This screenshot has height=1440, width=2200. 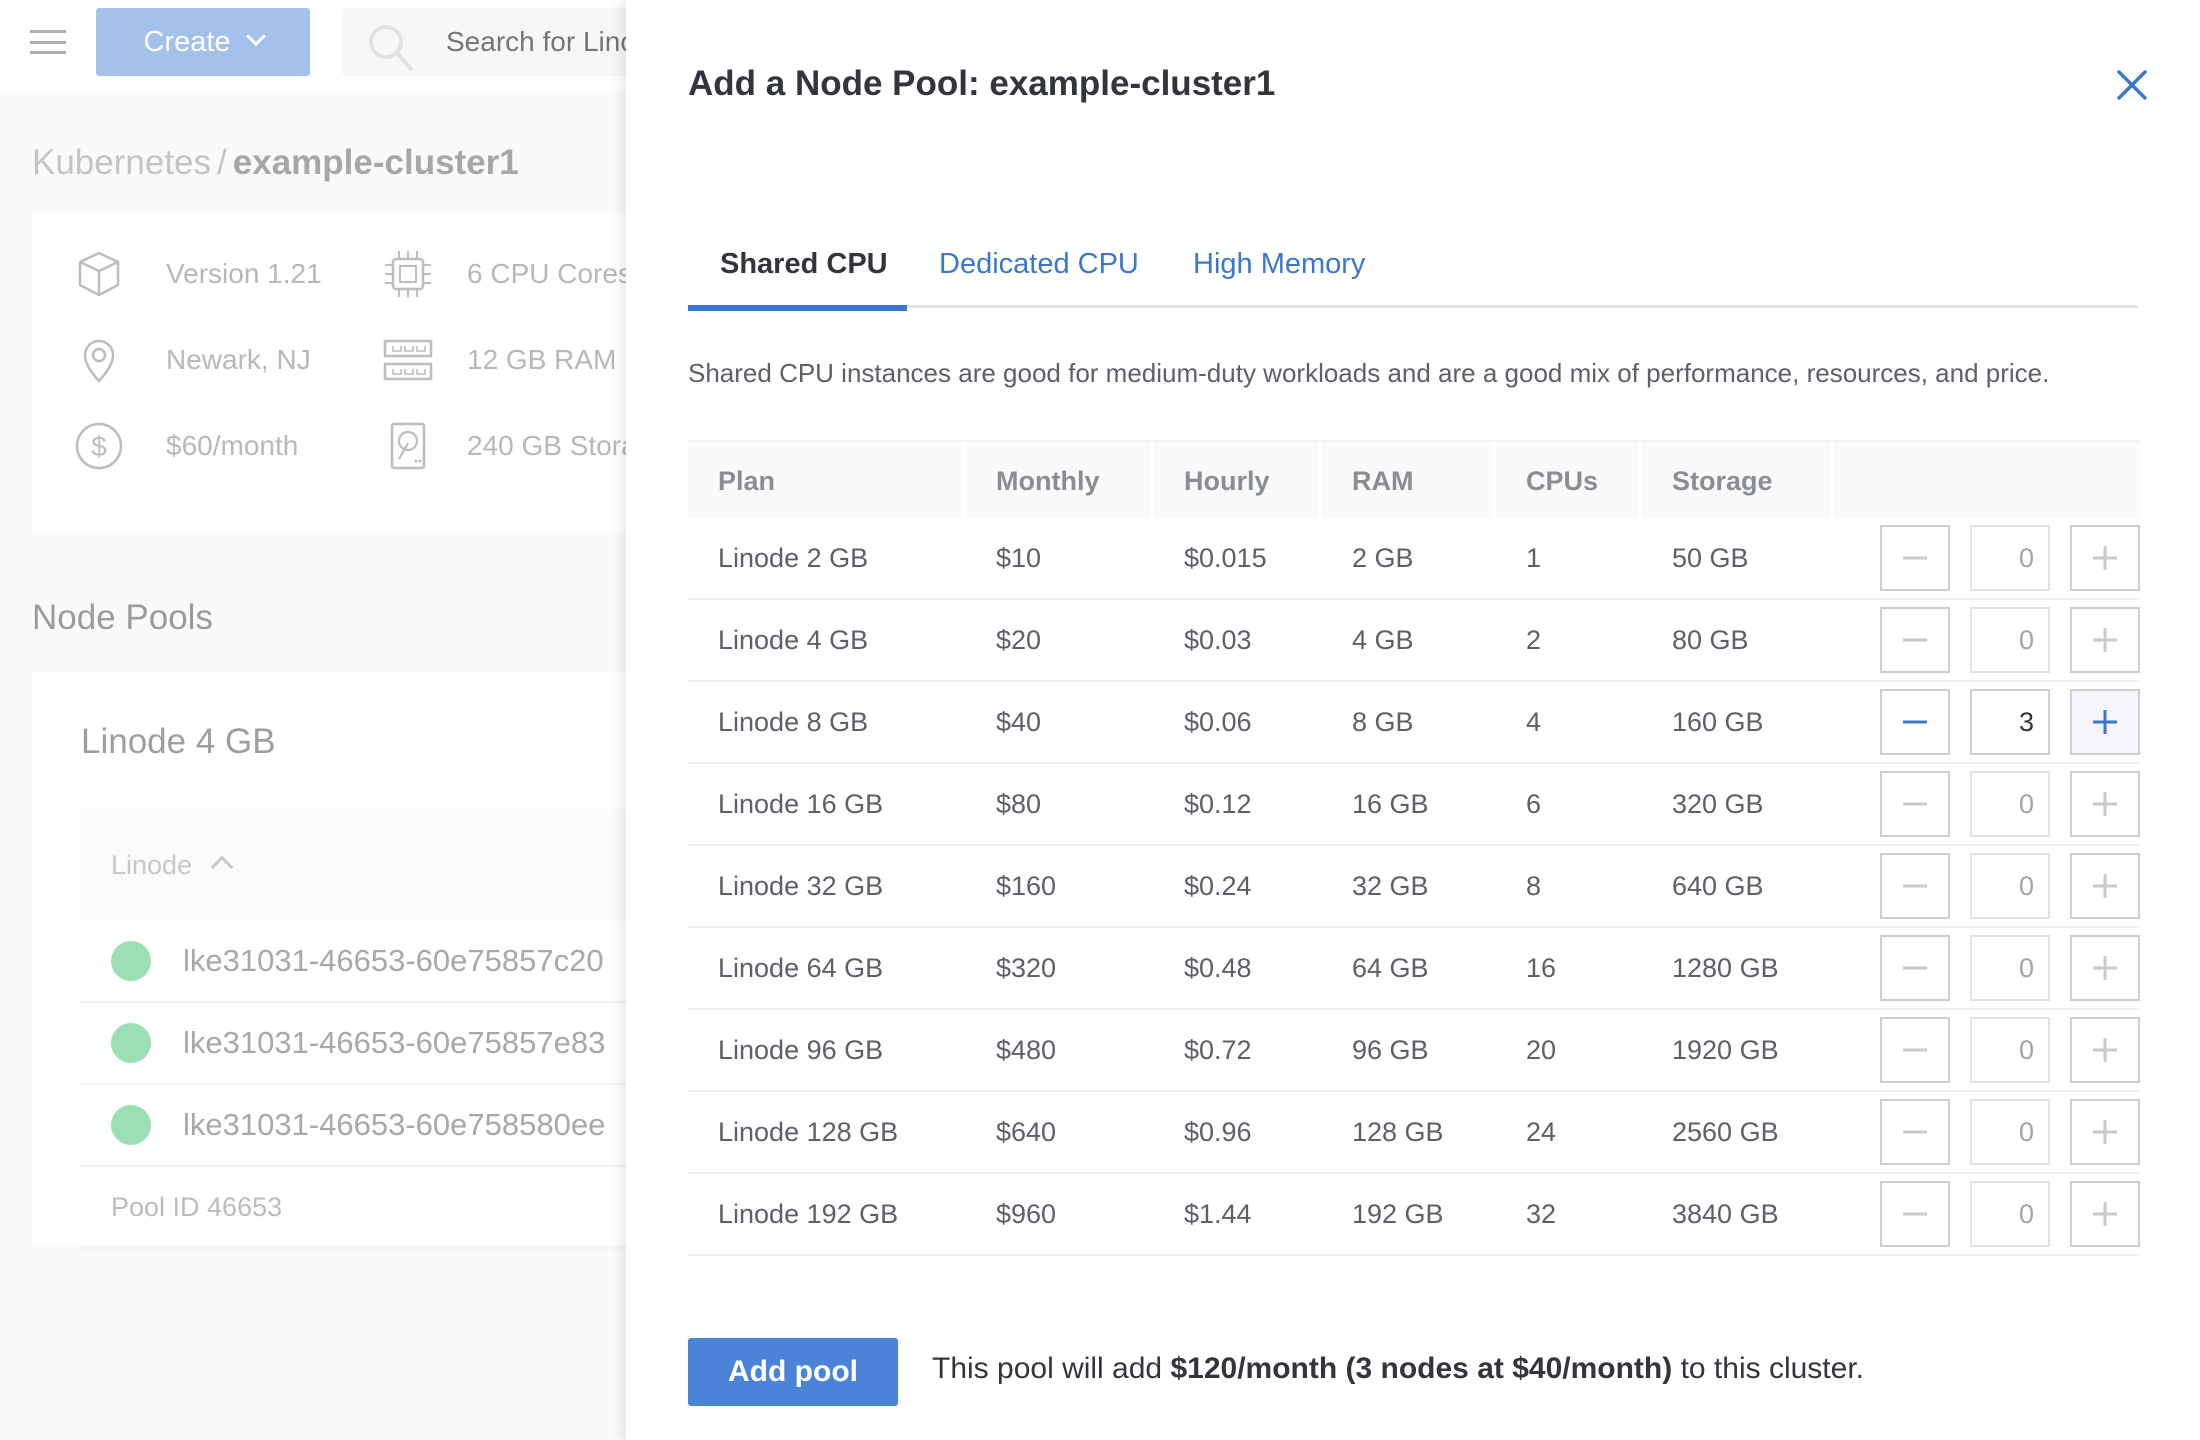 I want to click on plan-cpus: 8, so click(x=1534, y=885).